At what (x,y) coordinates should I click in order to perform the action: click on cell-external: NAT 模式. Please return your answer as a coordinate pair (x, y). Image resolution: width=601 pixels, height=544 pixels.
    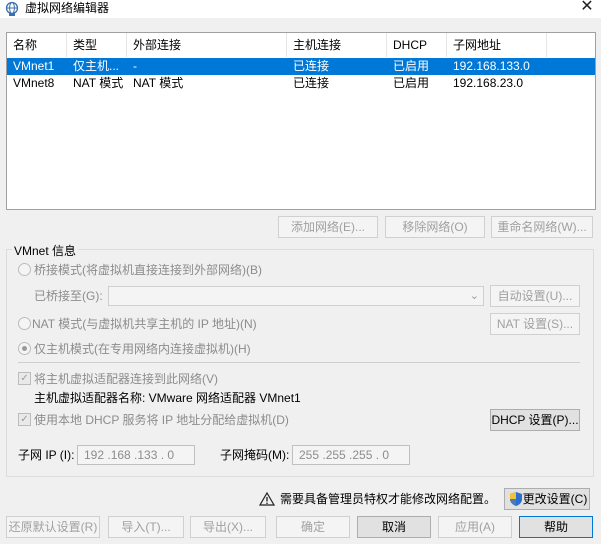
    Looking at the image, I should click on (158, 83).